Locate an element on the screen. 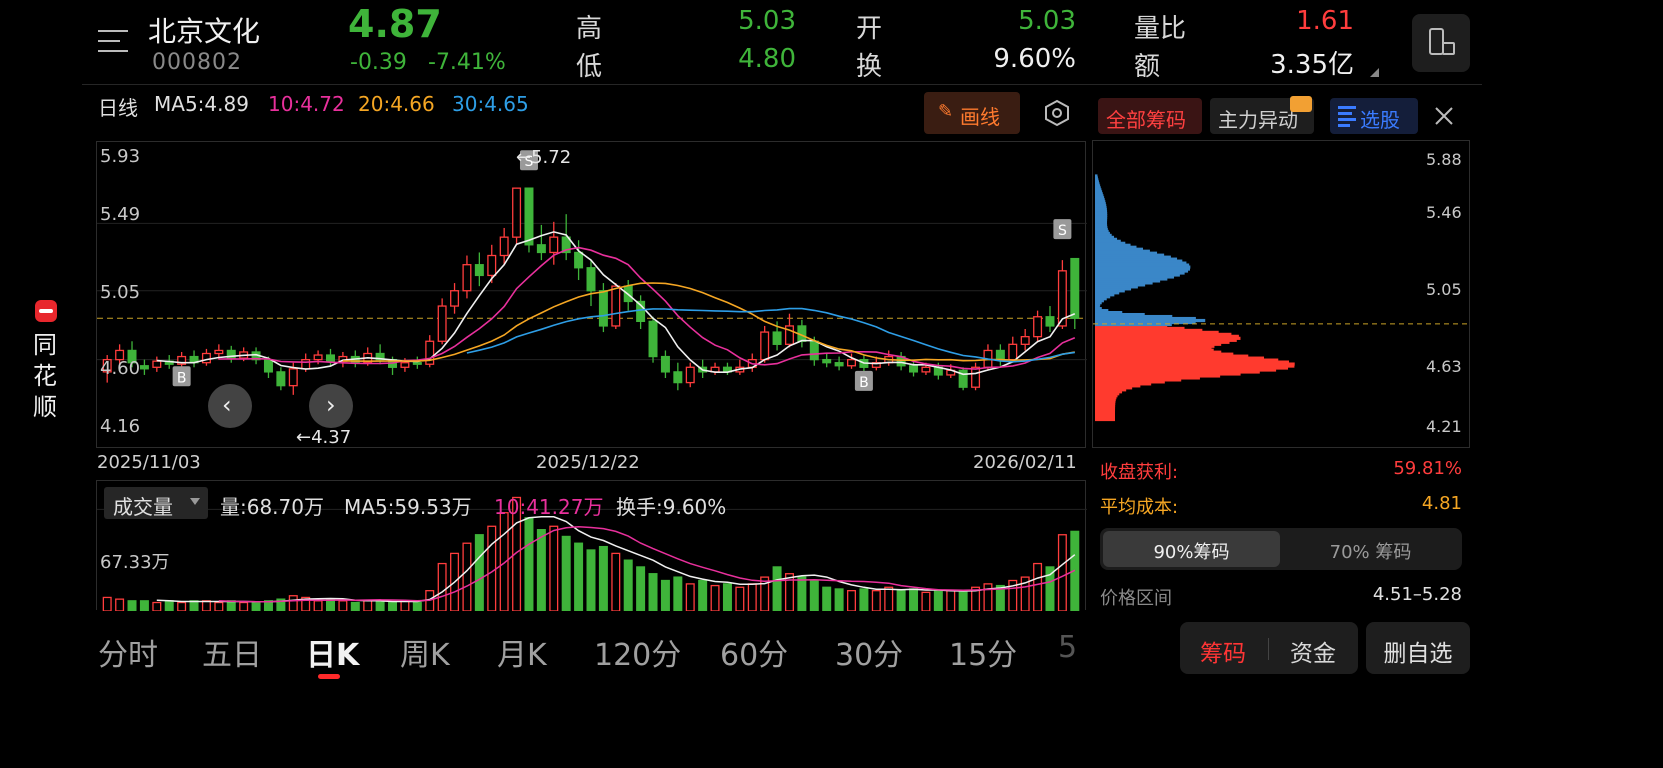  price-change: -0.39 is located at coordinates (378, 62).